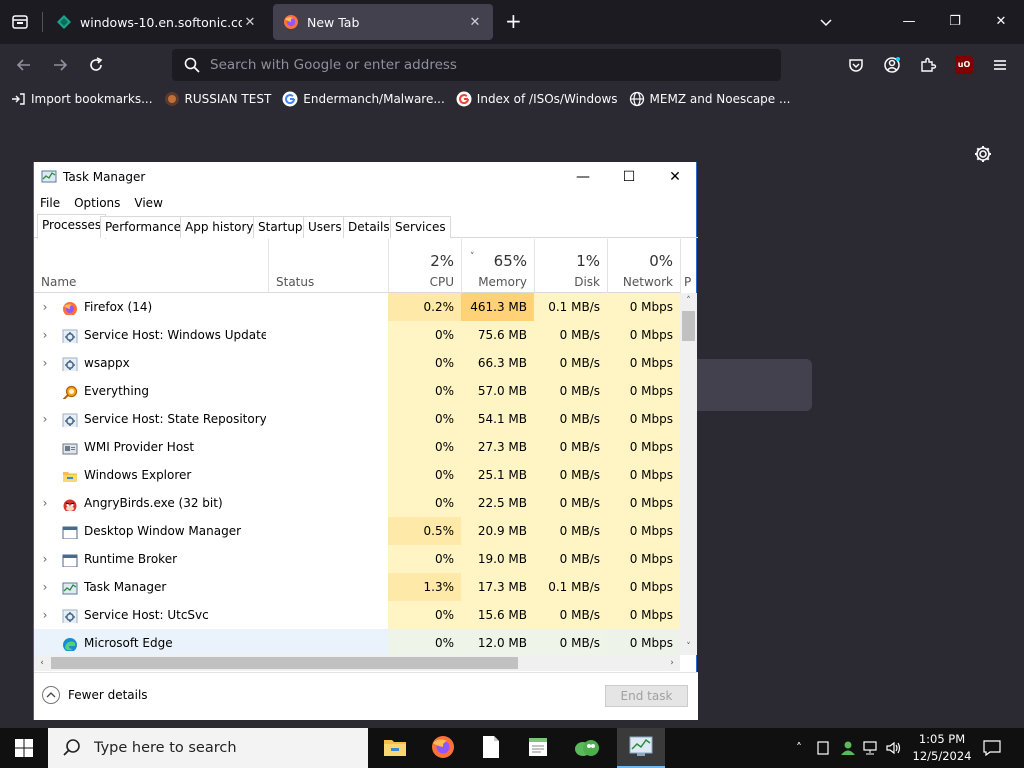  What do you see at coordinates (942, 748) in the screenshot?
I see `taskbar-clock: 1:05 PM 12/5/2024` at bounding box center [942, 748].